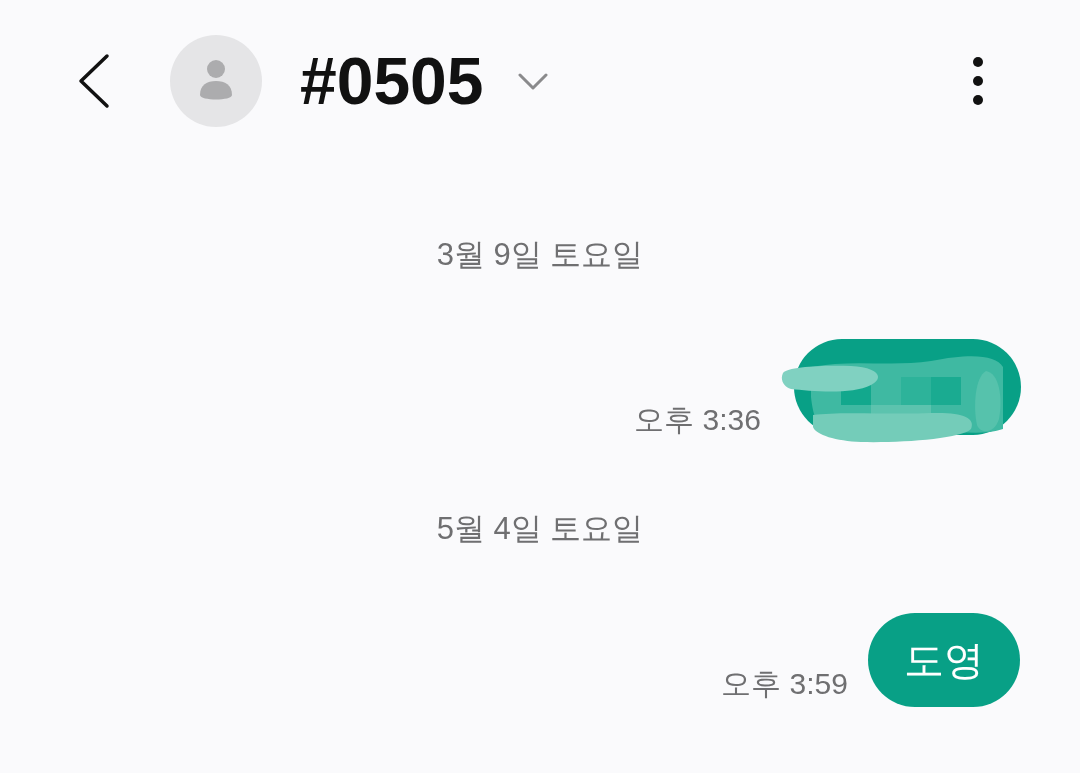 The height and width of the screenshot is (773, 1080). I want to click on message-time: 오후 3:59, so click(784, 684).